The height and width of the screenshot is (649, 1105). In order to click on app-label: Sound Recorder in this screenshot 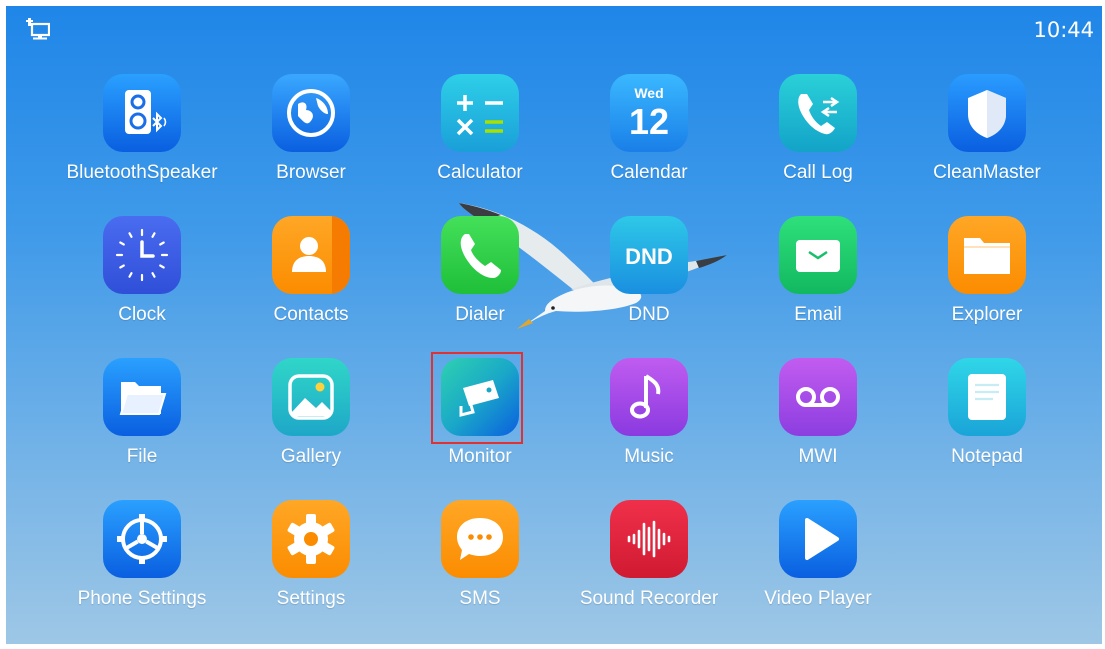, I will do `click(649, 598)`.